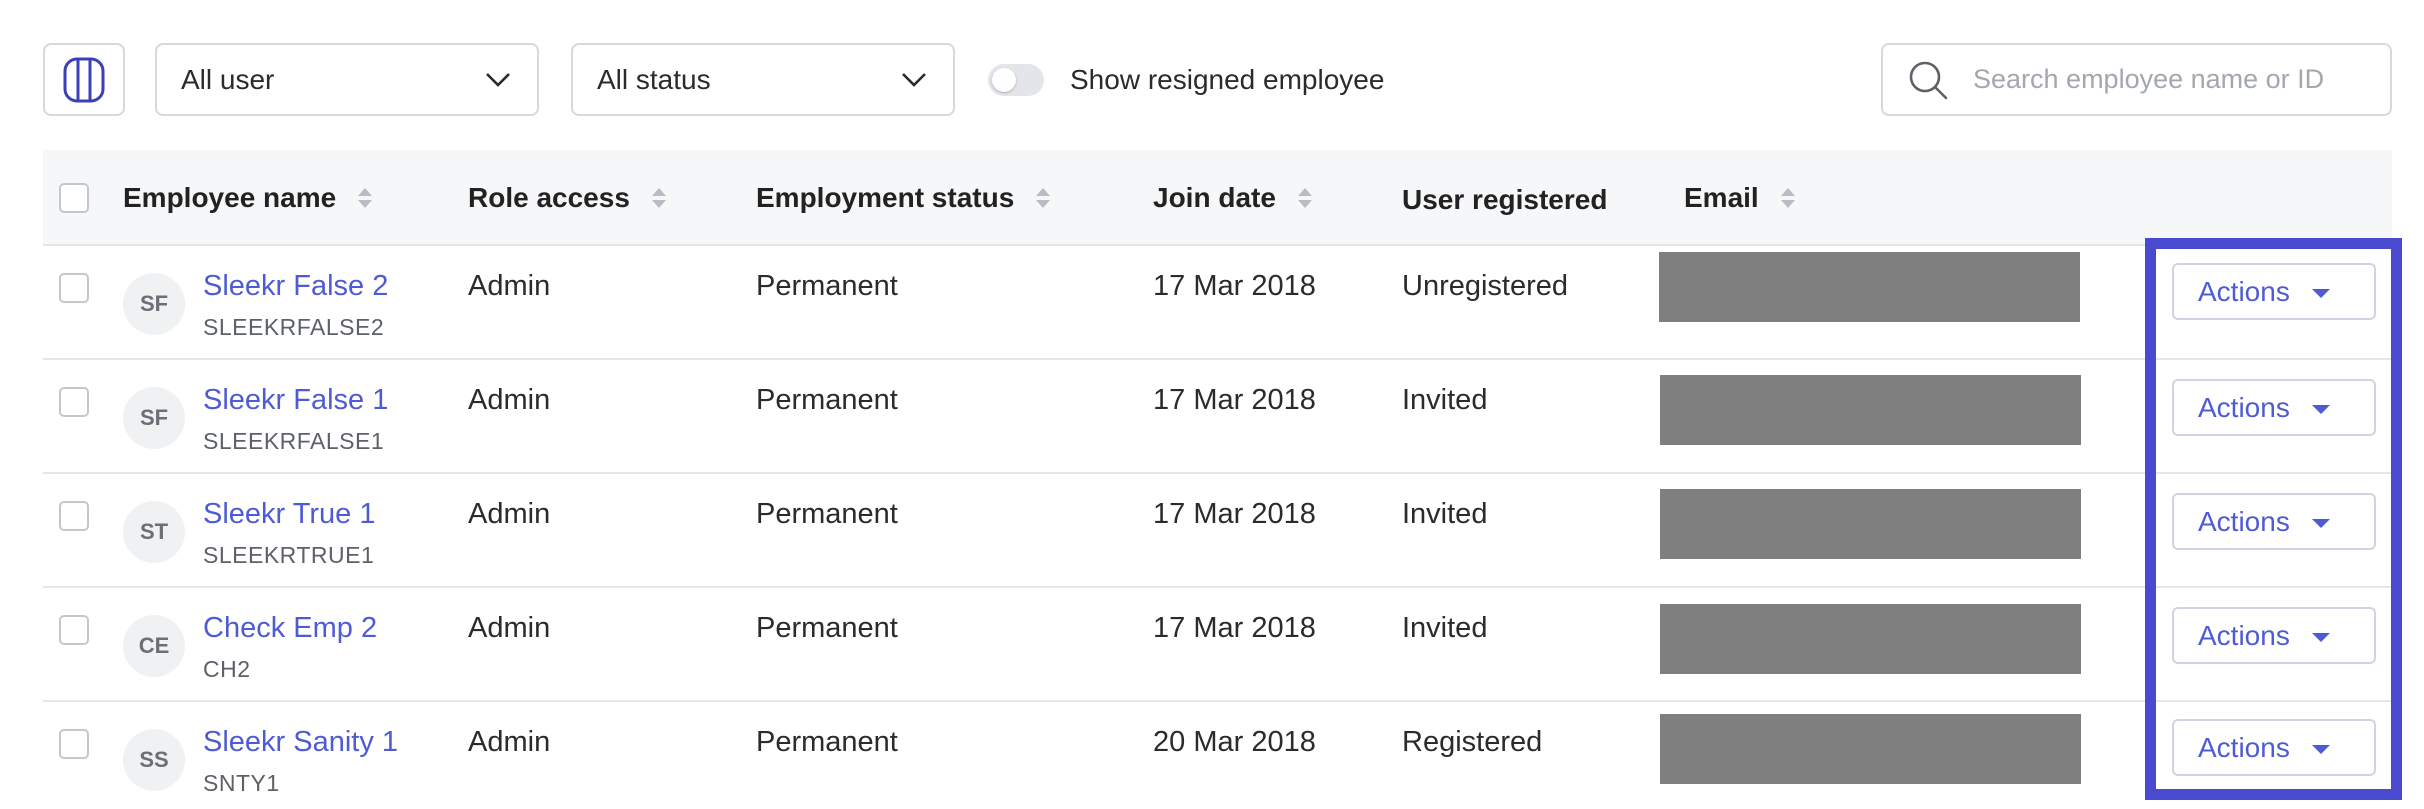 The width and height of the screenshot is (2424, 809). I want to click on select-all-checkbox, so click(74, 198).